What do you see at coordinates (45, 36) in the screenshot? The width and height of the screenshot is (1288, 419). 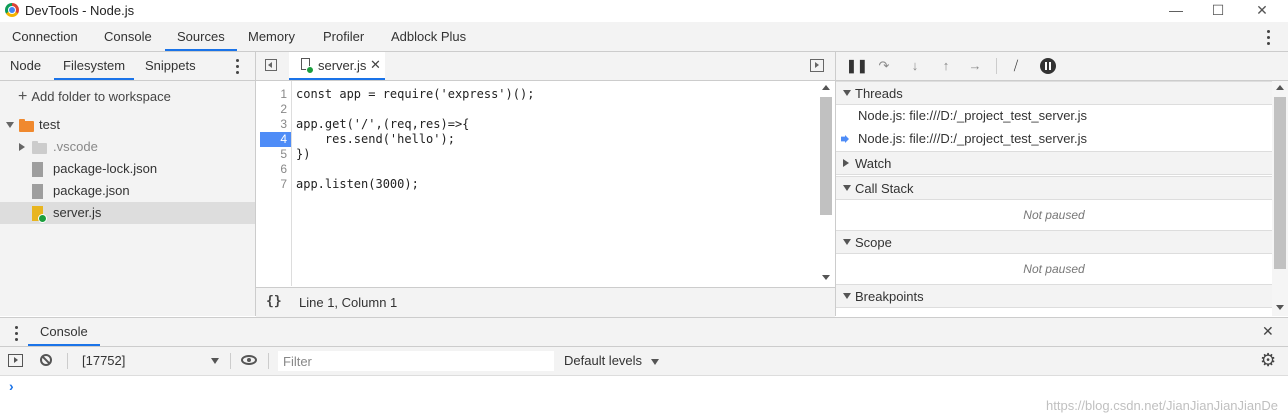 I see `tab-connection: Connection` at bounding box center [45, 36].